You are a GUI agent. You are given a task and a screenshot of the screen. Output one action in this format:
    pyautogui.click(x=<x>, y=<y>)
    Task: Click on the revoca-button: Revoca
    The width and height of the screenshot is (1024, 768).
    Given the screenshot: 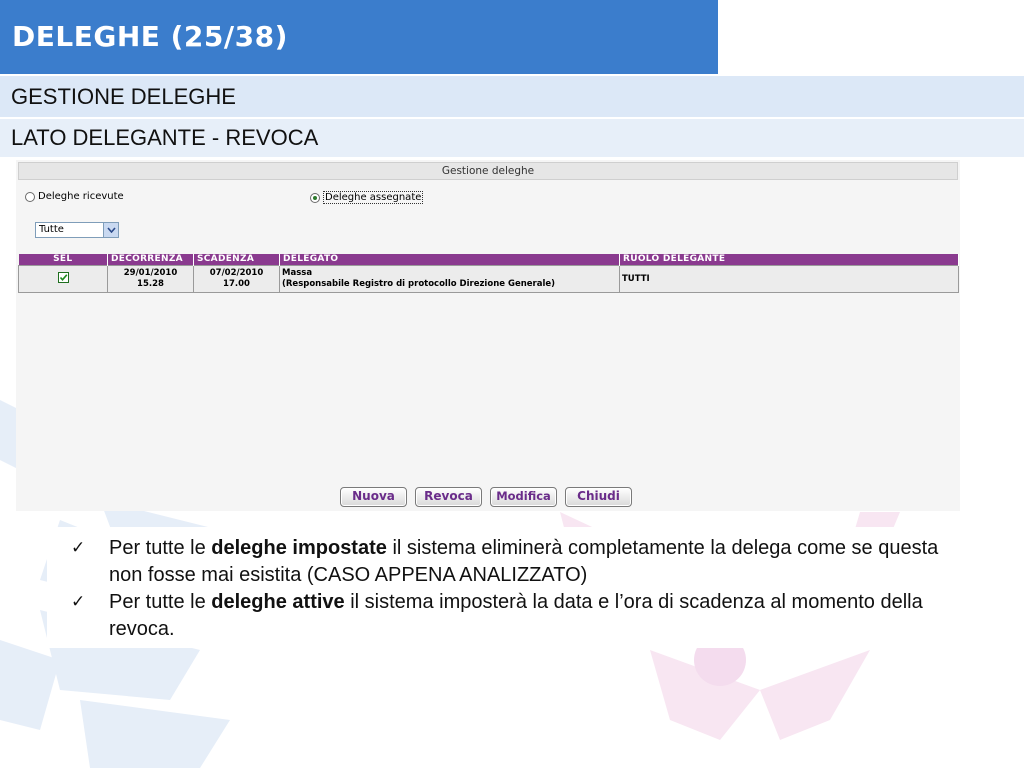 What is the action you would take?
    pyautogui.click(x=448, y=497)
    